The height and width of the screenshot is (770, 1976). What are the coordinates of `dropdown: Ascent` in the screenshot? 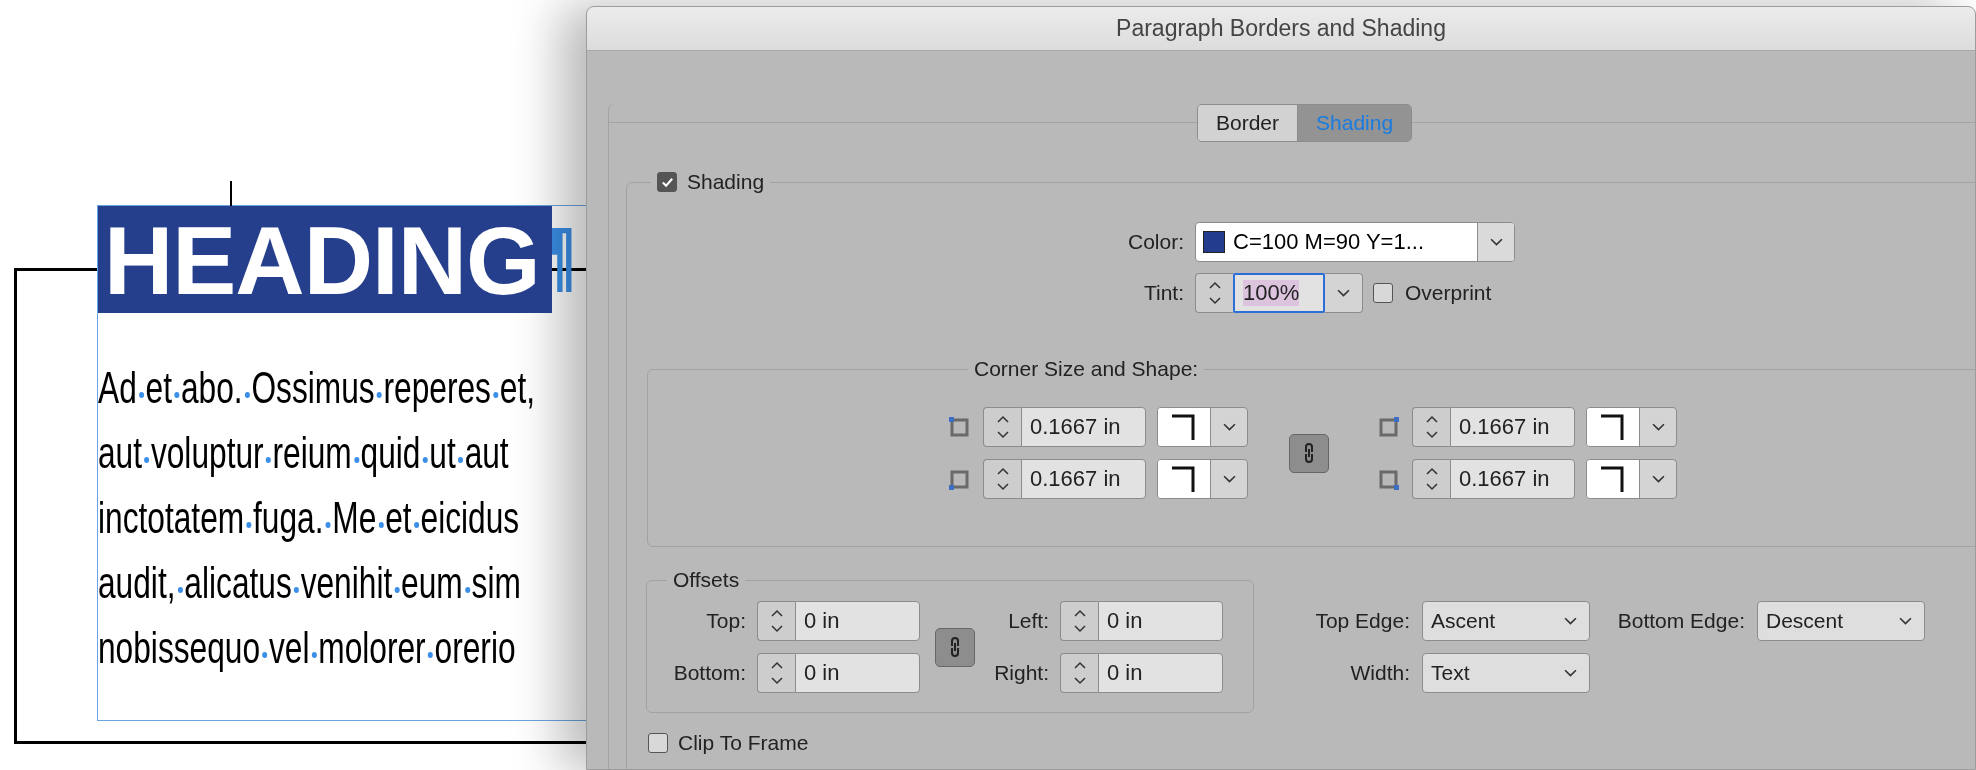 It's located at (1506, 621).